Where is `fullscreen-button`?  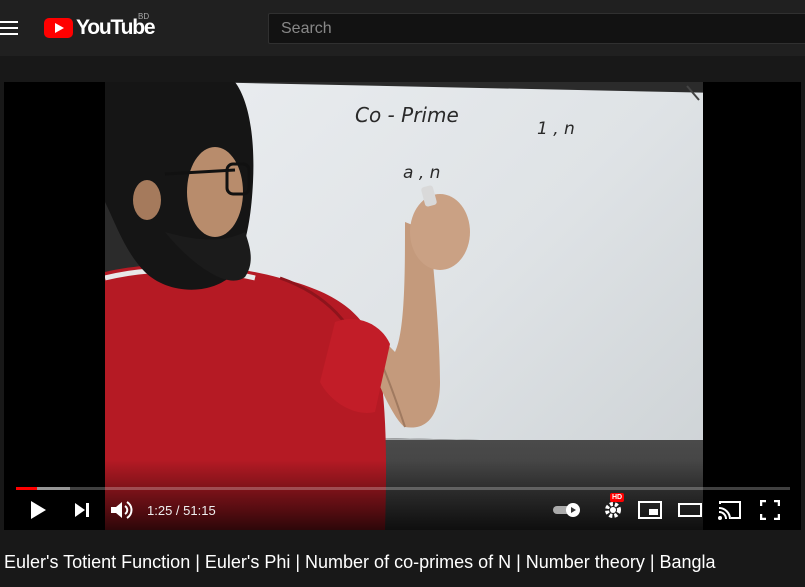
fullscreen-button is located at coordinates (770, 510).